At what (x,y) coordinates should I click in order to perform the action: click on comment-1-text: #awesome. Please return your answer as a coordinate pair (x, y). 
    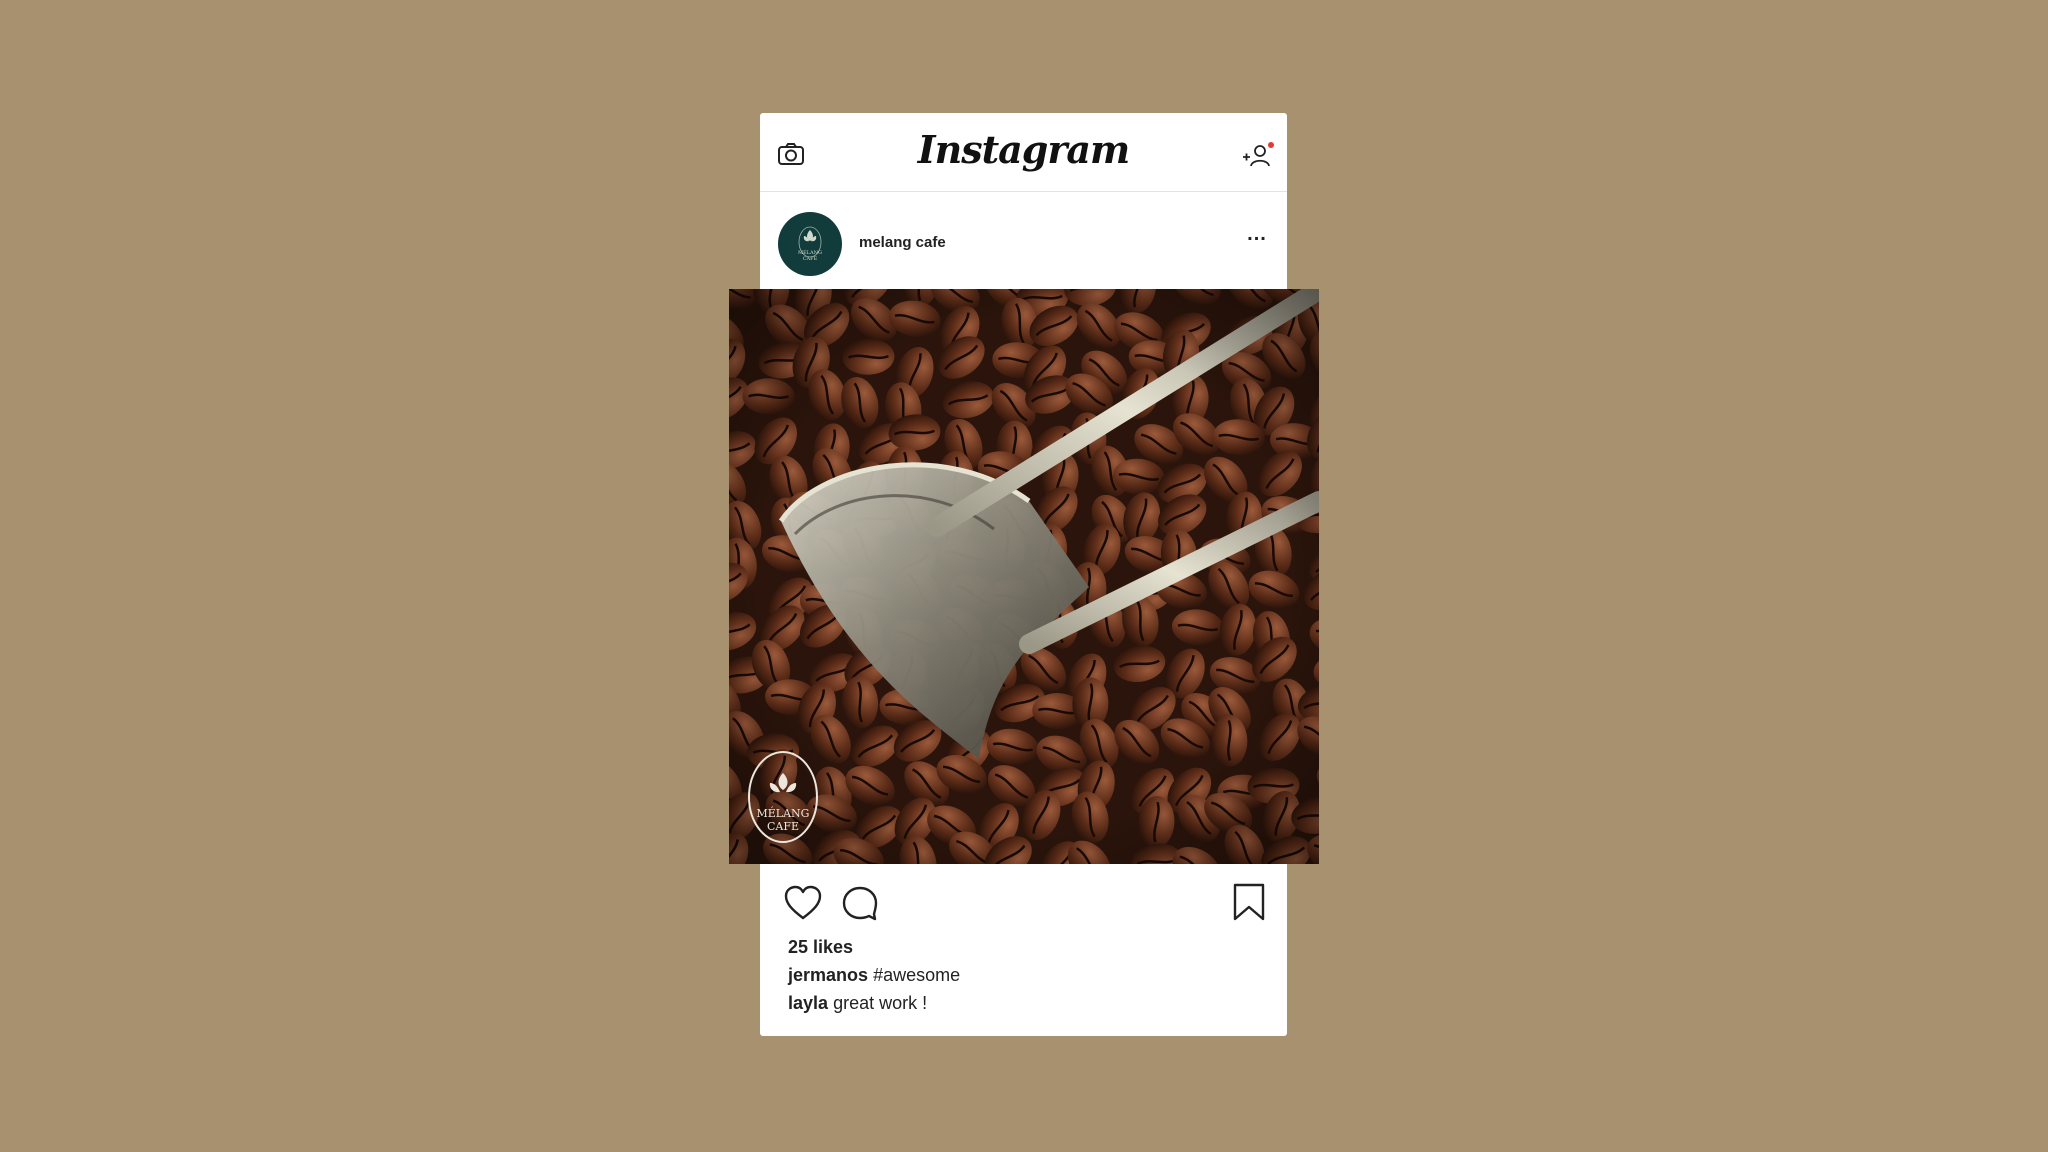
    Looking at the image, I should click on (917, 975).